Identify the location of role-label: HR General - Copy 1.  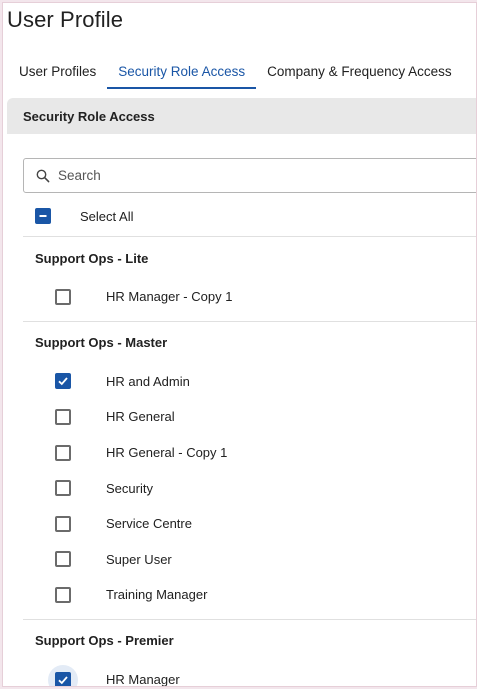
(167, 453).